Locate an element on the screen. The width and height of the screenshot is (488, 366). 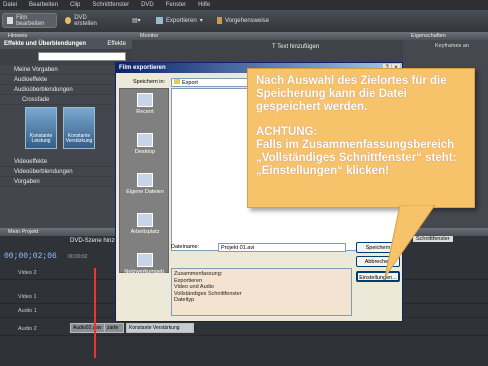
clip-zarte: zarte is located at coordinates (114, 328).